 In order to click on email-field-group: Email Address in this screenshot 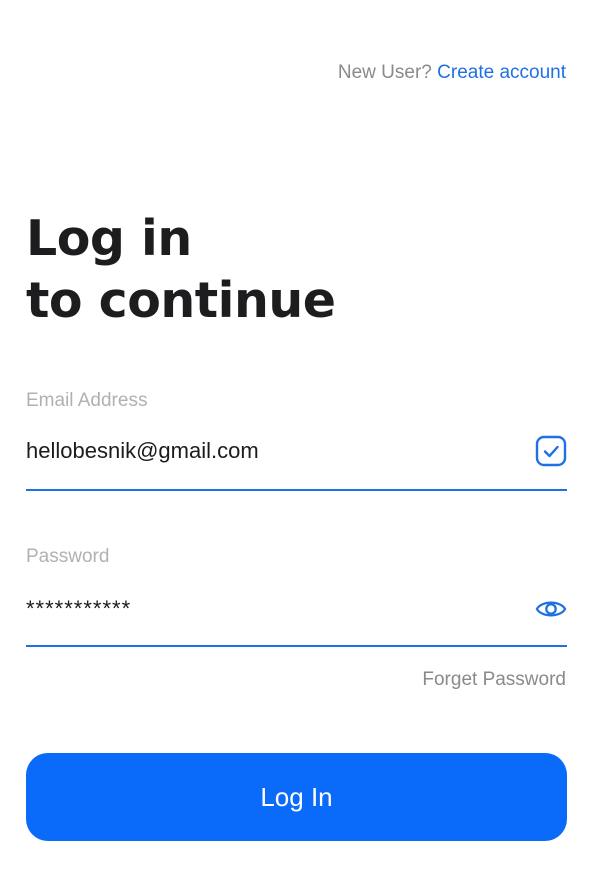, I will do `click(296, 441)`.